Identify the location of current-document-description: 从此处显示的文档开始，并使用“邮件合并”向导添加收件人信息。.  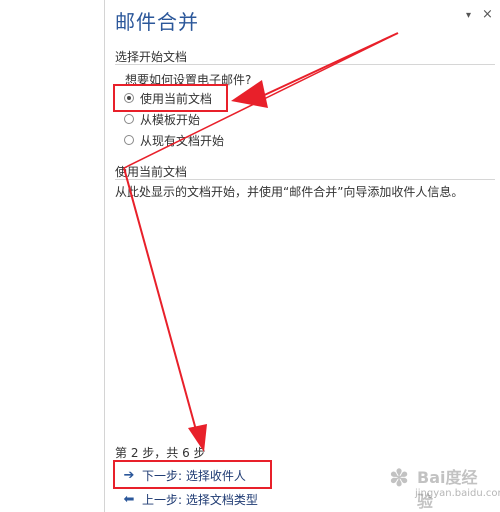
(289, 192).